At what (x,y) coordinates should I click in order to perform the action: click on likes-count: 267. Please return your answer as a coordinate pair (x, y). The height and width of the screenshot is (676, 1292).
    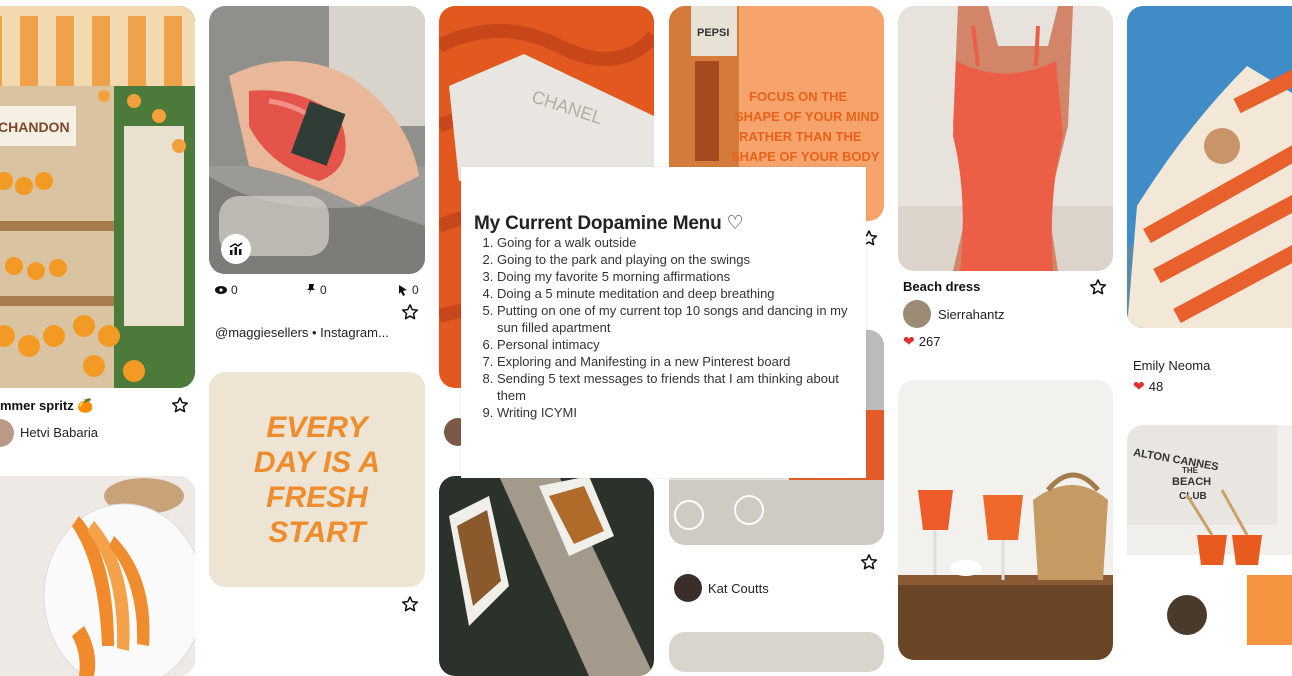
    Looking at the image, I should click on (929, 341).